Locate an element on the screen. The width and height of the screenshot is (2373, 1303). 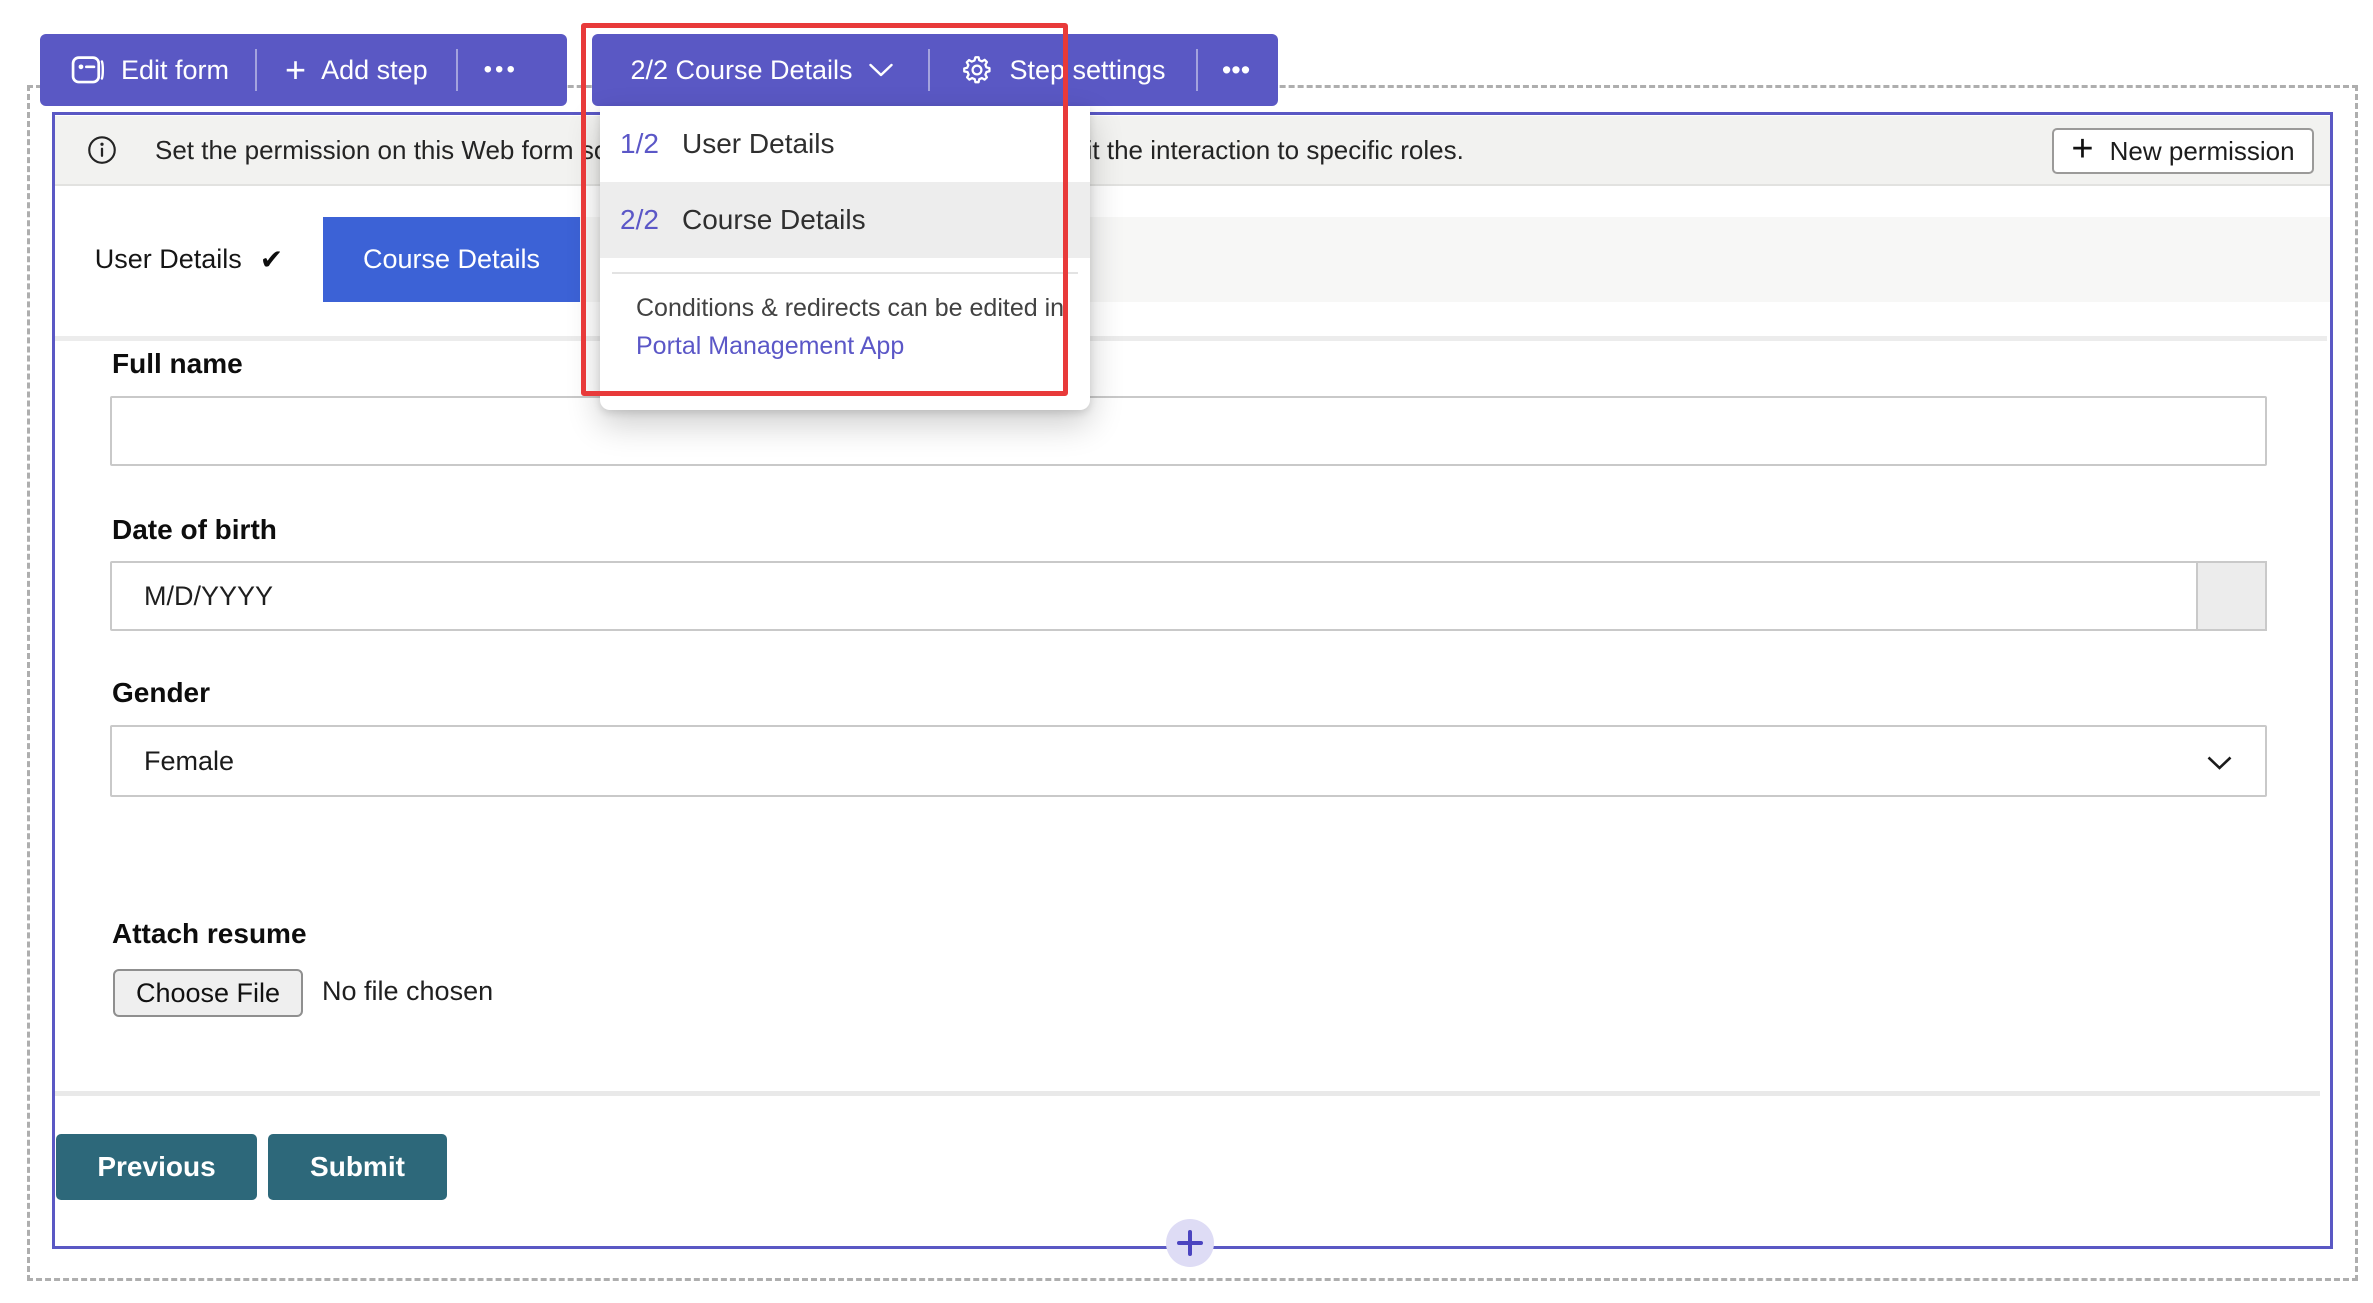
tab-course-details-label: Course Details is located at coordinates (451, 259).